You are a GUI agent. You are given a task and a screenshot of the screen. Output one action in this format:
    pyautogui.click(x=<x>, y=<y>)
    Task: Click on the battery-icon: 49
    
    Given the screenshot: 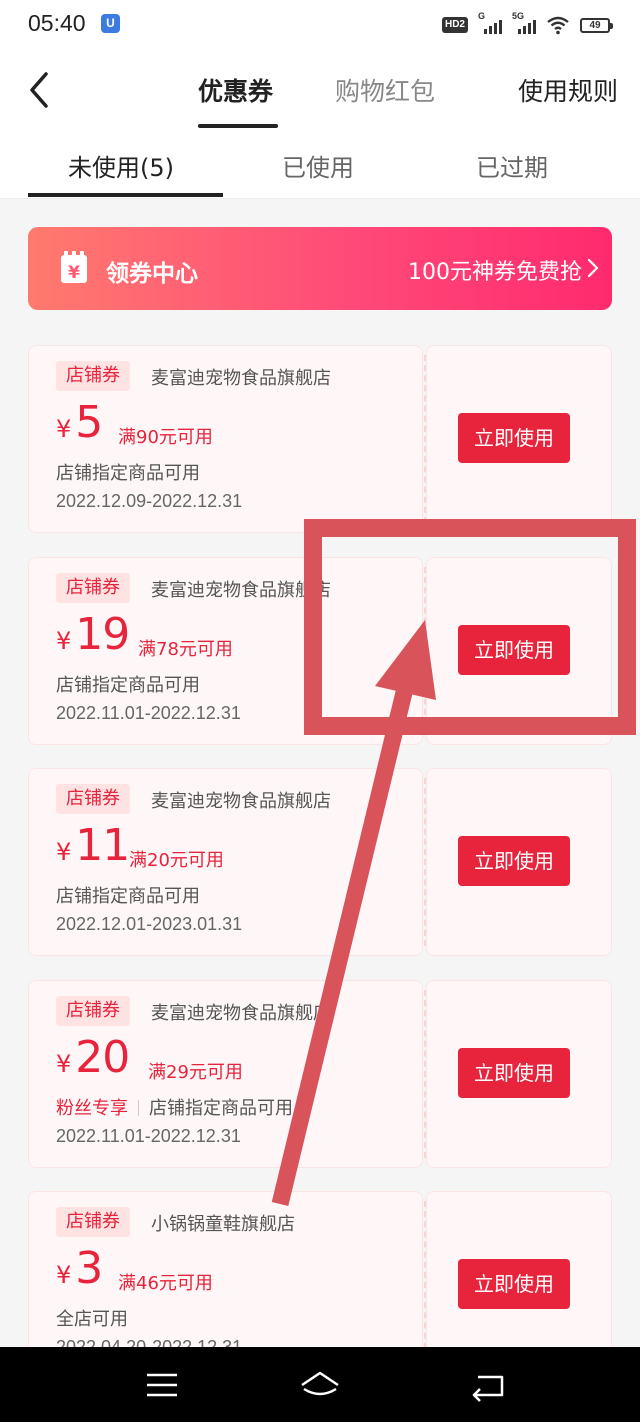 What is the action you would take?
    pyautogui.click(x=596, y=25)
    